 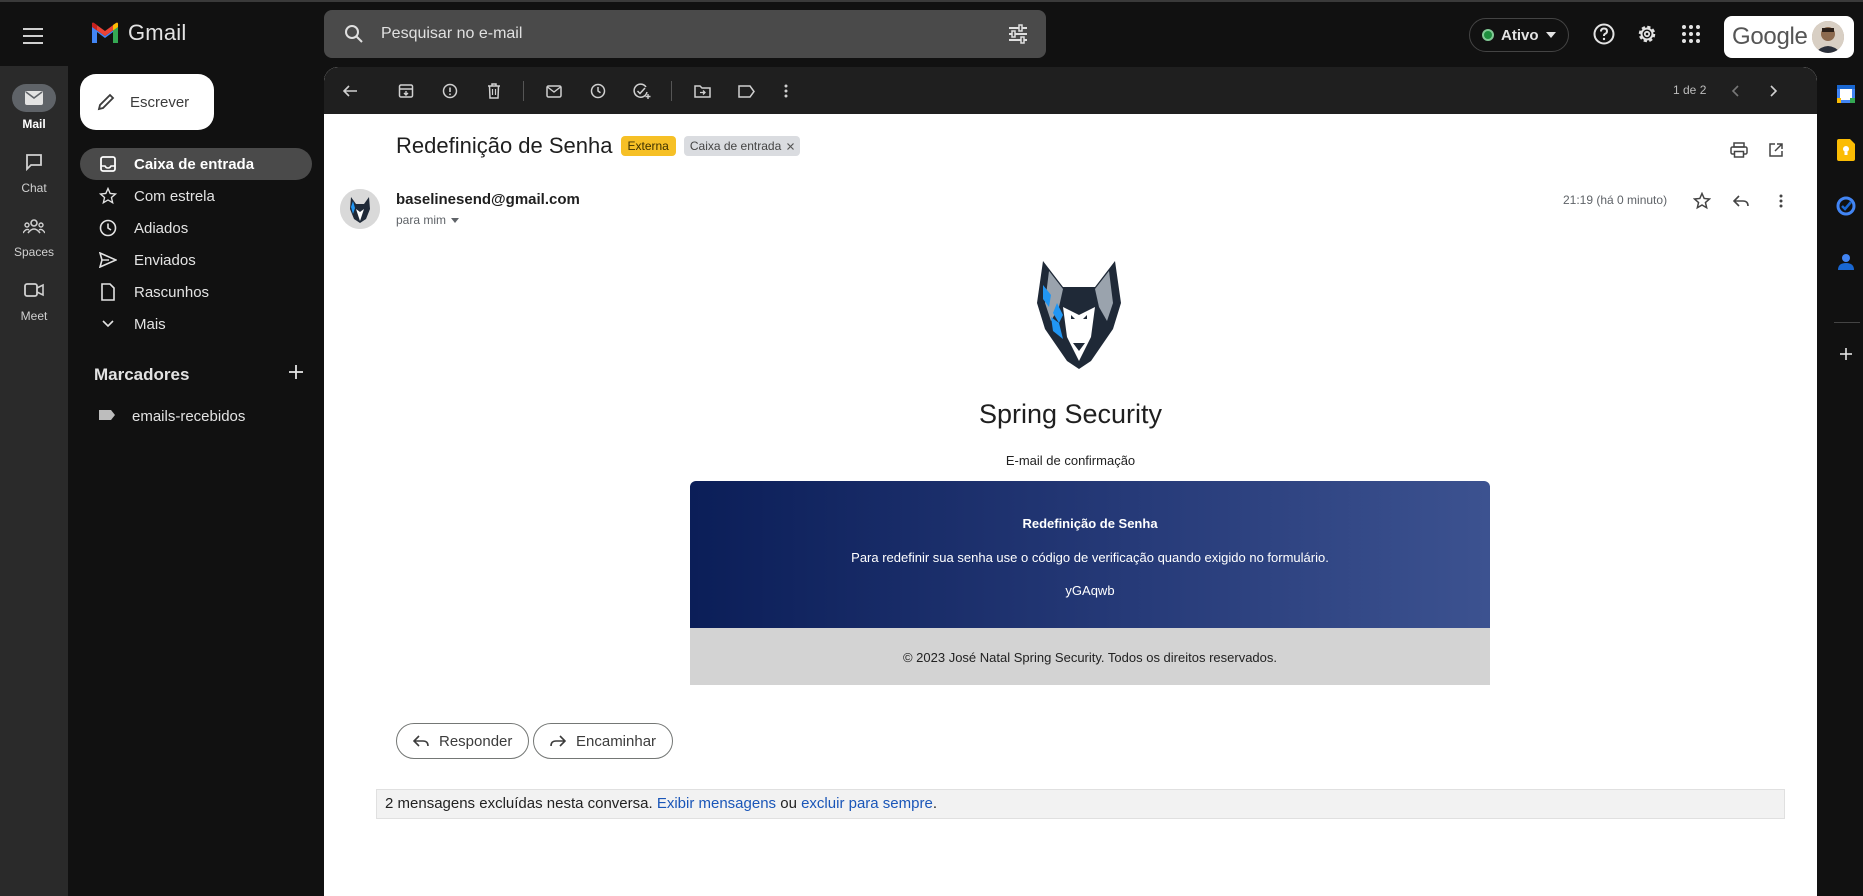 I want to click on clock-icon, so click(x=598, y=91).